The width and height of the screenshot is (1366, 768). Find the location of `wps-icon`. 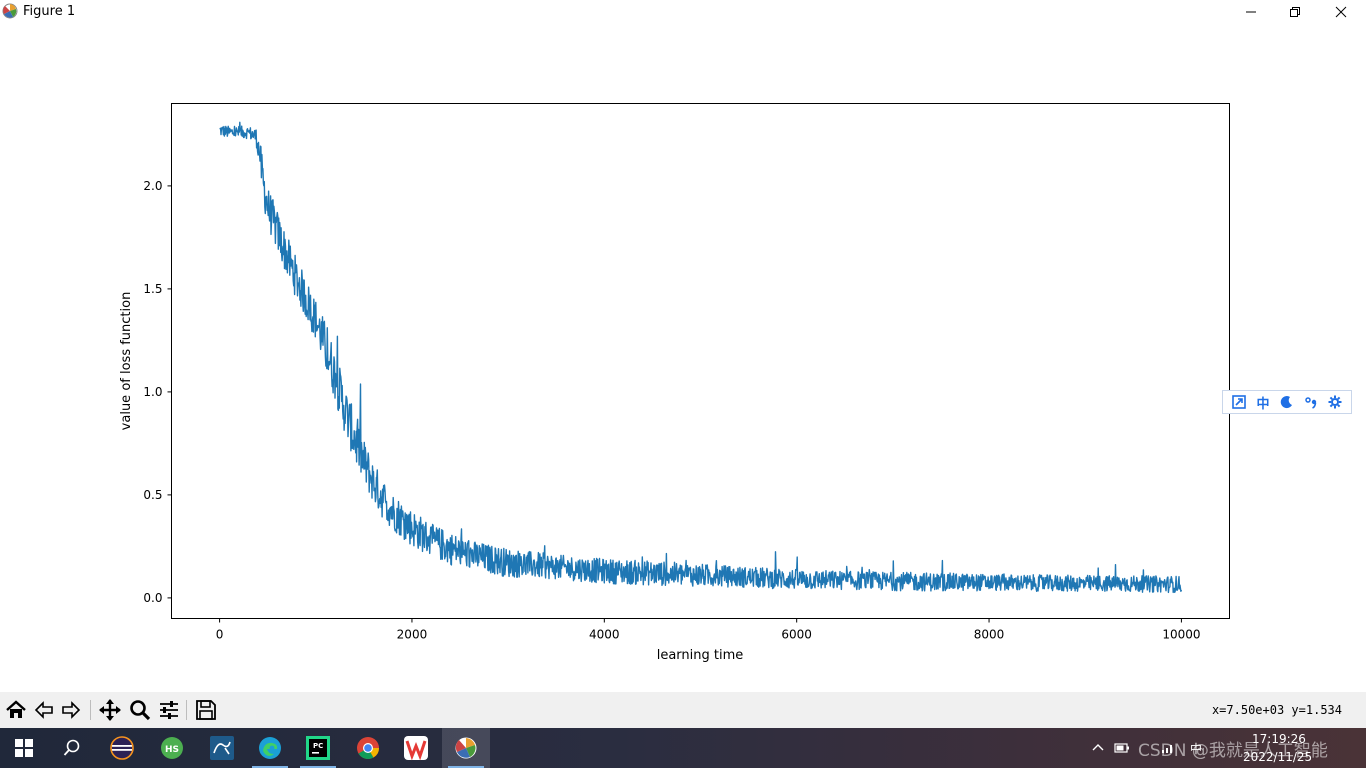

wps-icon is located at coordinates (416, 748).